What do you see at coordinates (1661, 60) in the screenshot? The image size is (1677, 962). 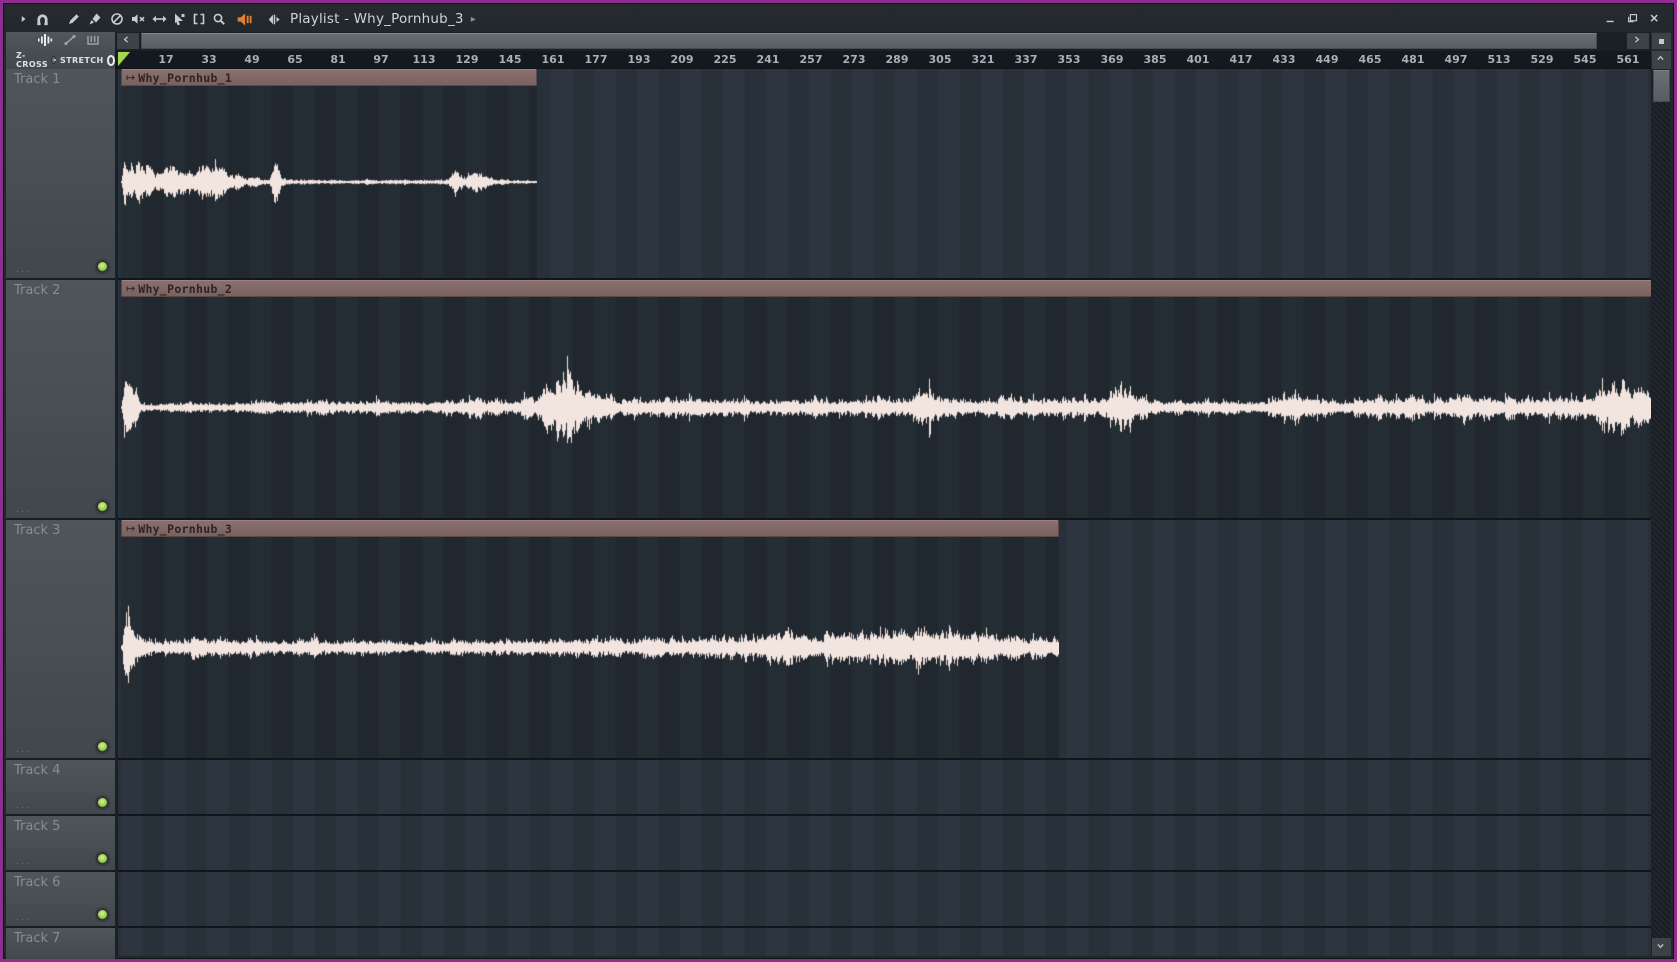 I see `up-scroll-button` at bounding box center [1661, 60].